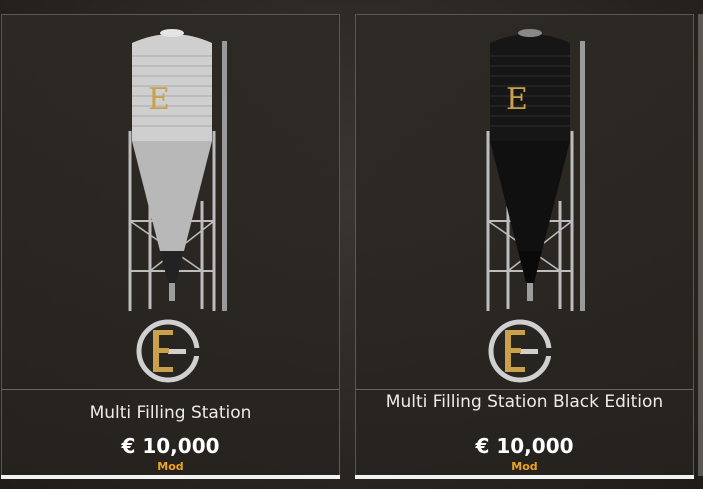  I want to click on item-title: Multi Filling Station Black Edition, so click(524, 402).